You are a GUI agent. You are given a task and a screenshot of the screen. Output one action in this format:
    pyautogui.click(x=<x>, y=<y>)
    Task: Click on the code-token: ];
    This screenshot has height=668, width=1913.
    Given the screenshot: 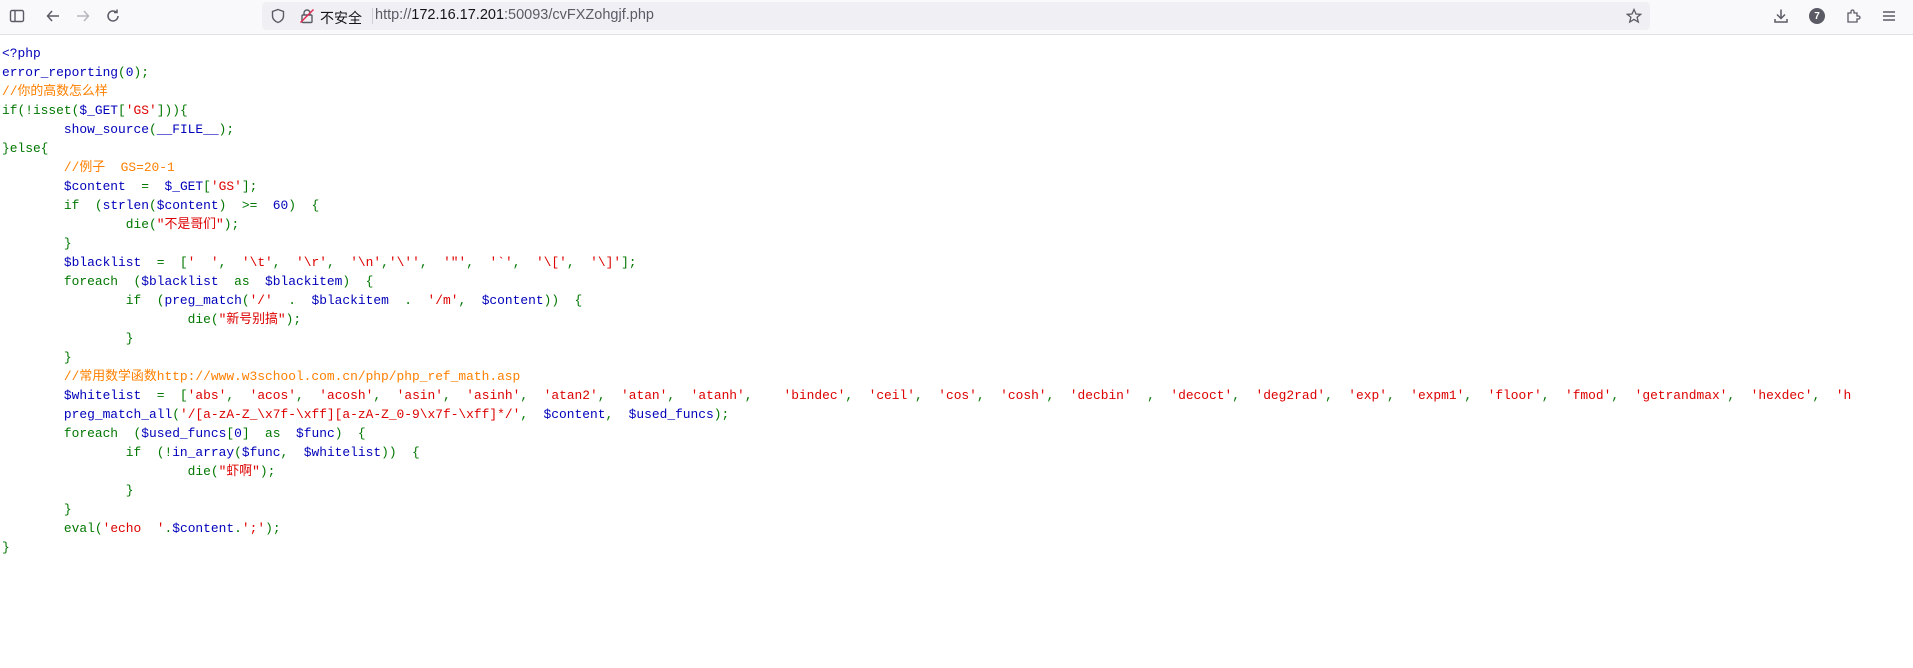 What is the action you would take?
    pyautogui.click(x=629, y=262)
    